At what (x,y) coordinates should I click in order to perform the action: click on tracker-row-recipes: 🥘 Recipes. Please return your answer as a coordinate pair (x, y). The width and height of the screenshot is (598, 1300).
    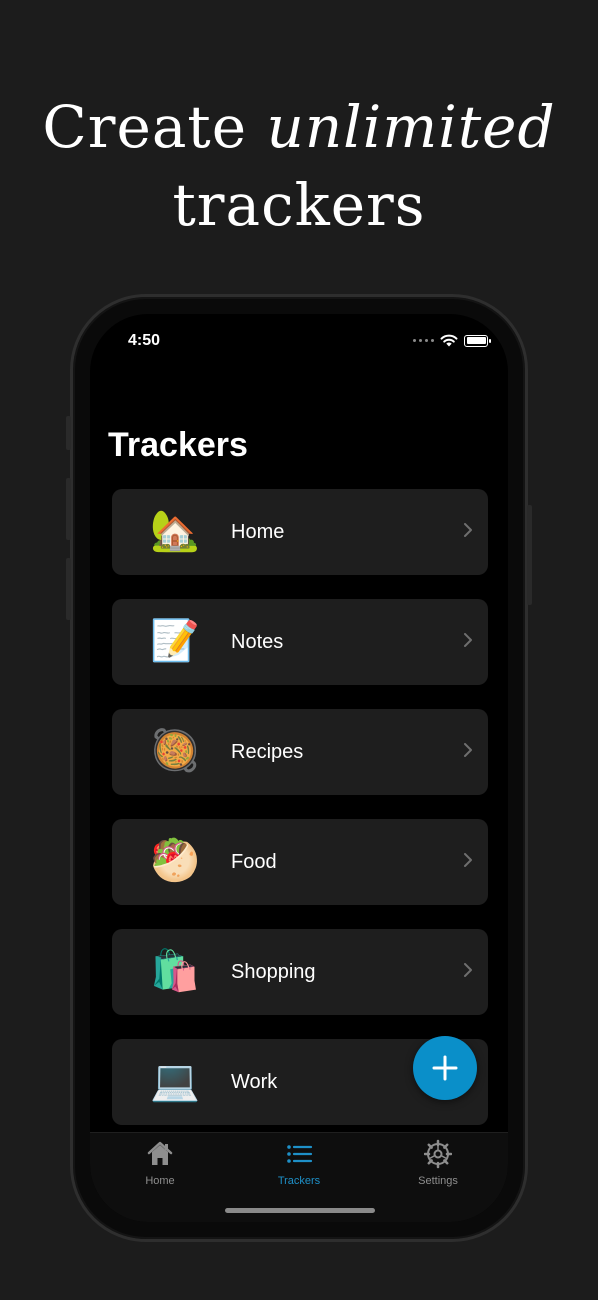
    Looking at the image, I should click on (300, 752).